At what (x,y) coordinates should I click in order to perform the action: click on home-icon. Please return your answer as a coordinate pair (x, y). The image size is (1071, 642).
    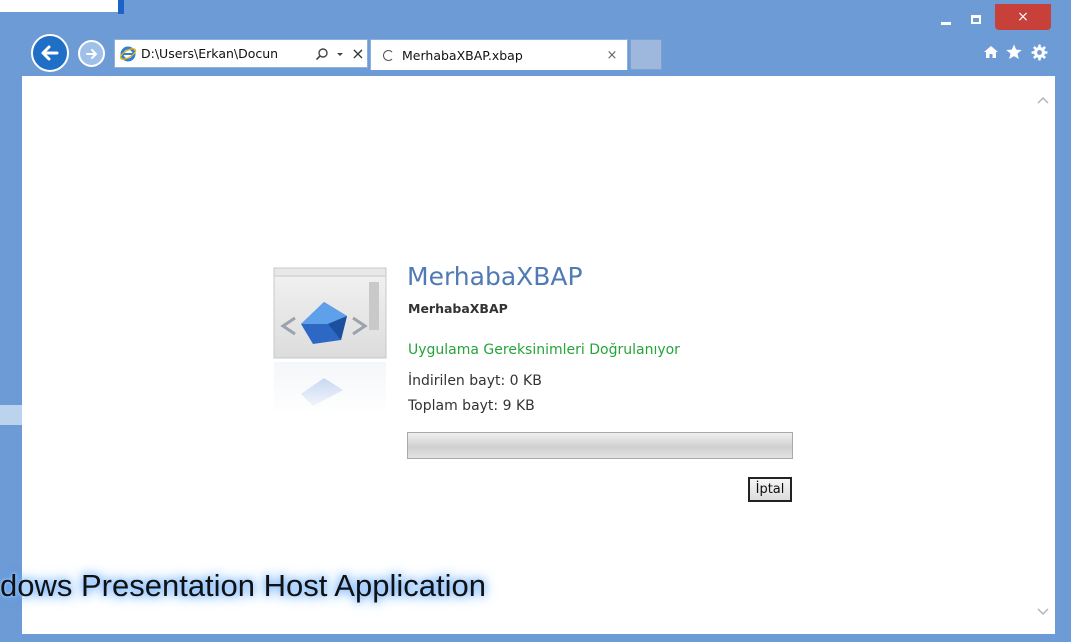
    Looking at the image, I should click on (991, 52).